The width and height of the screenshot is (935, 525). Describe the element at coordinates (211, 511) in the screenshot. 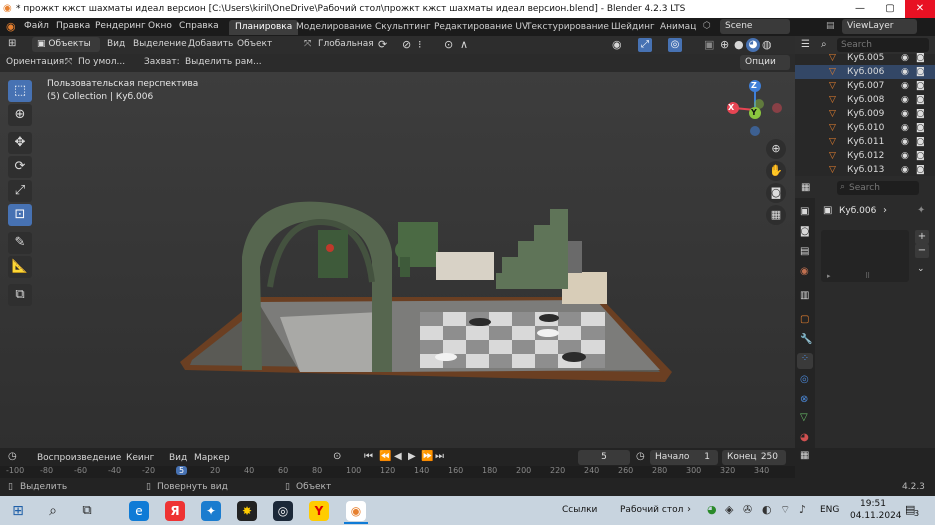

I see `discord-like-icon: ✦` at that location.